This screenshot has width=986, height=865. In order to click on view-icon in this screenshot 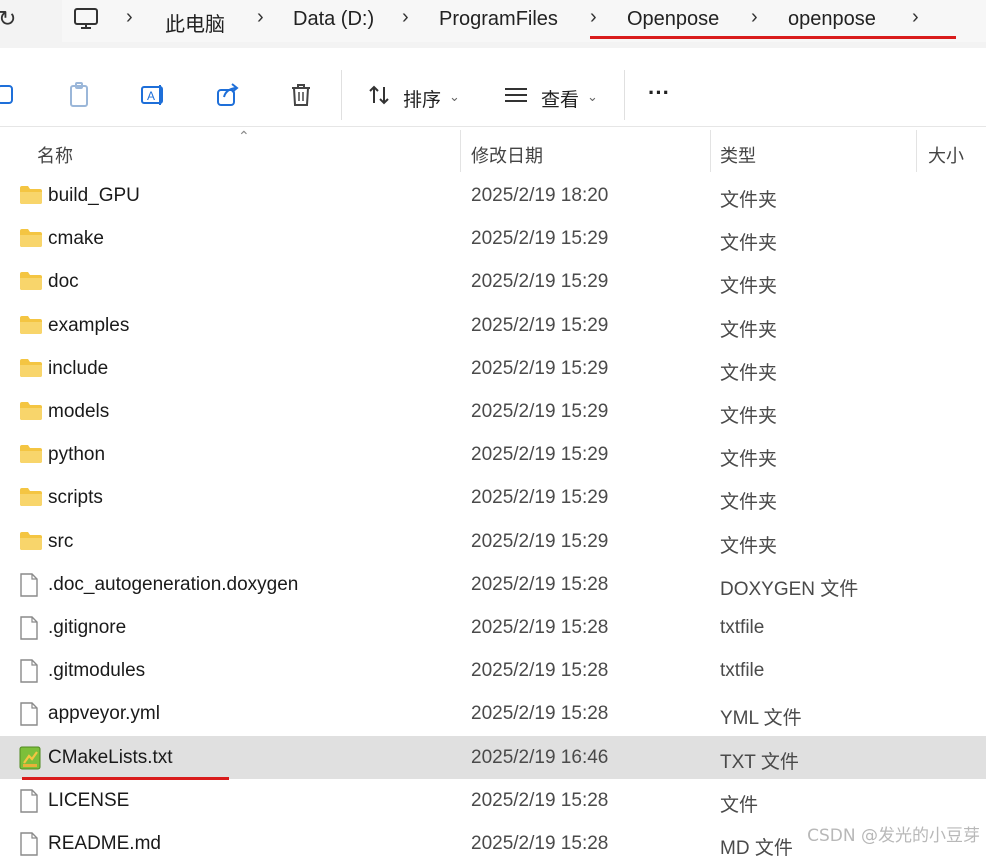, I will do `click(516, 95)`.